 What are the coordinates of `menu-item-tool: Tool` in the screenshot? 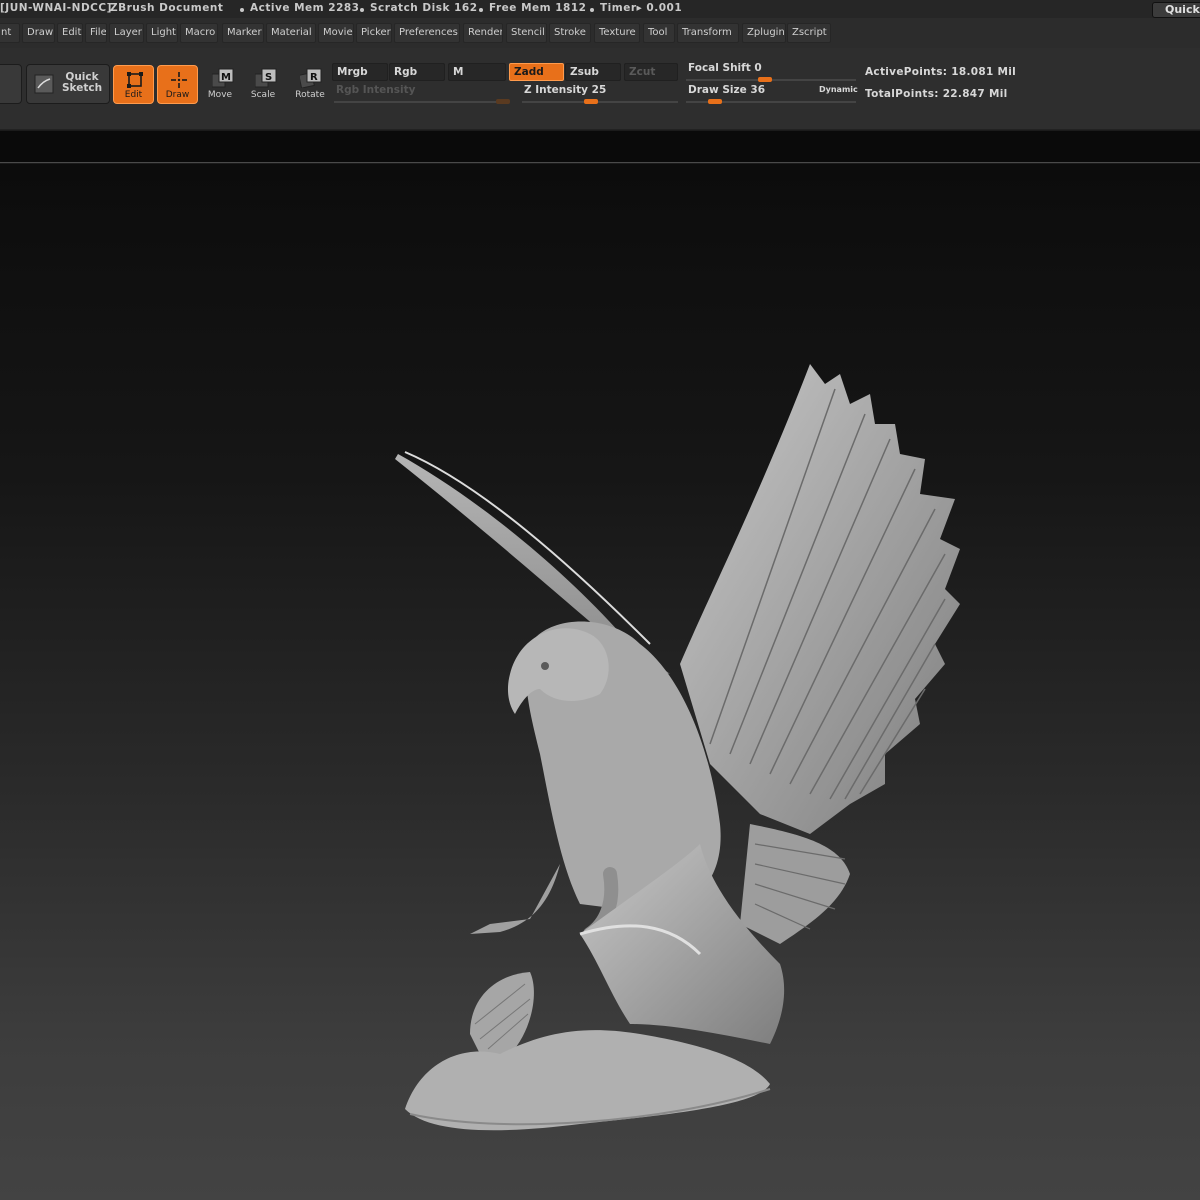 It's located at (659, 33).